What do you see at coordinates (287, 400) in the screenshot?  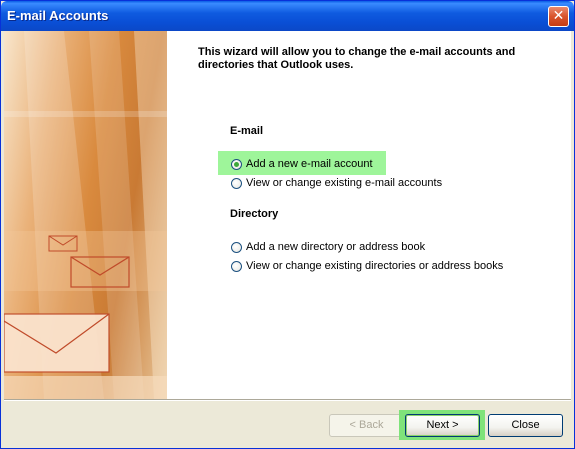 I see `button-bar-divider` at bounding box center [287, 400].